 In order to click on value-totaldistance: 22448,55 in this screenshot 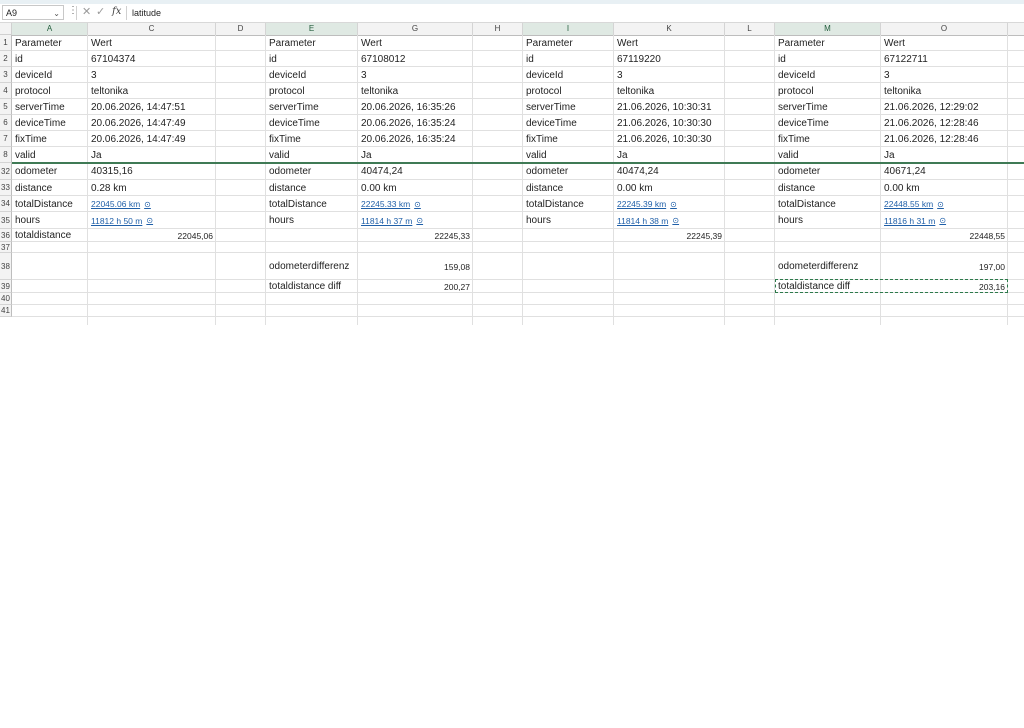, I will do `click(944, 235)`.